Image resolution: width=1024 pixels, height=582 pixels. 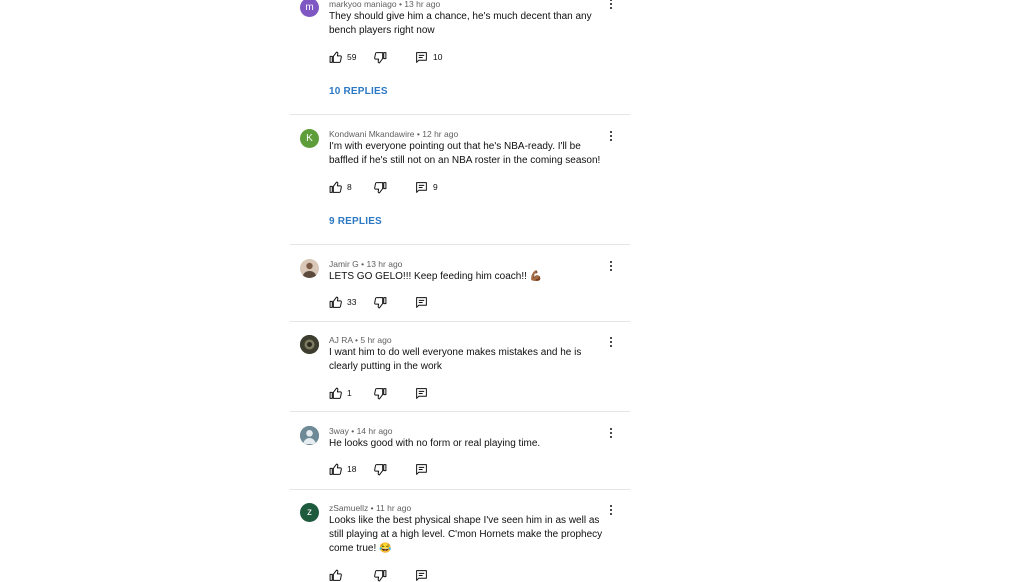 I want to click on comment-meta: Kondwani Mkandawire • 12 hr ago, so click(x=394, y=134).